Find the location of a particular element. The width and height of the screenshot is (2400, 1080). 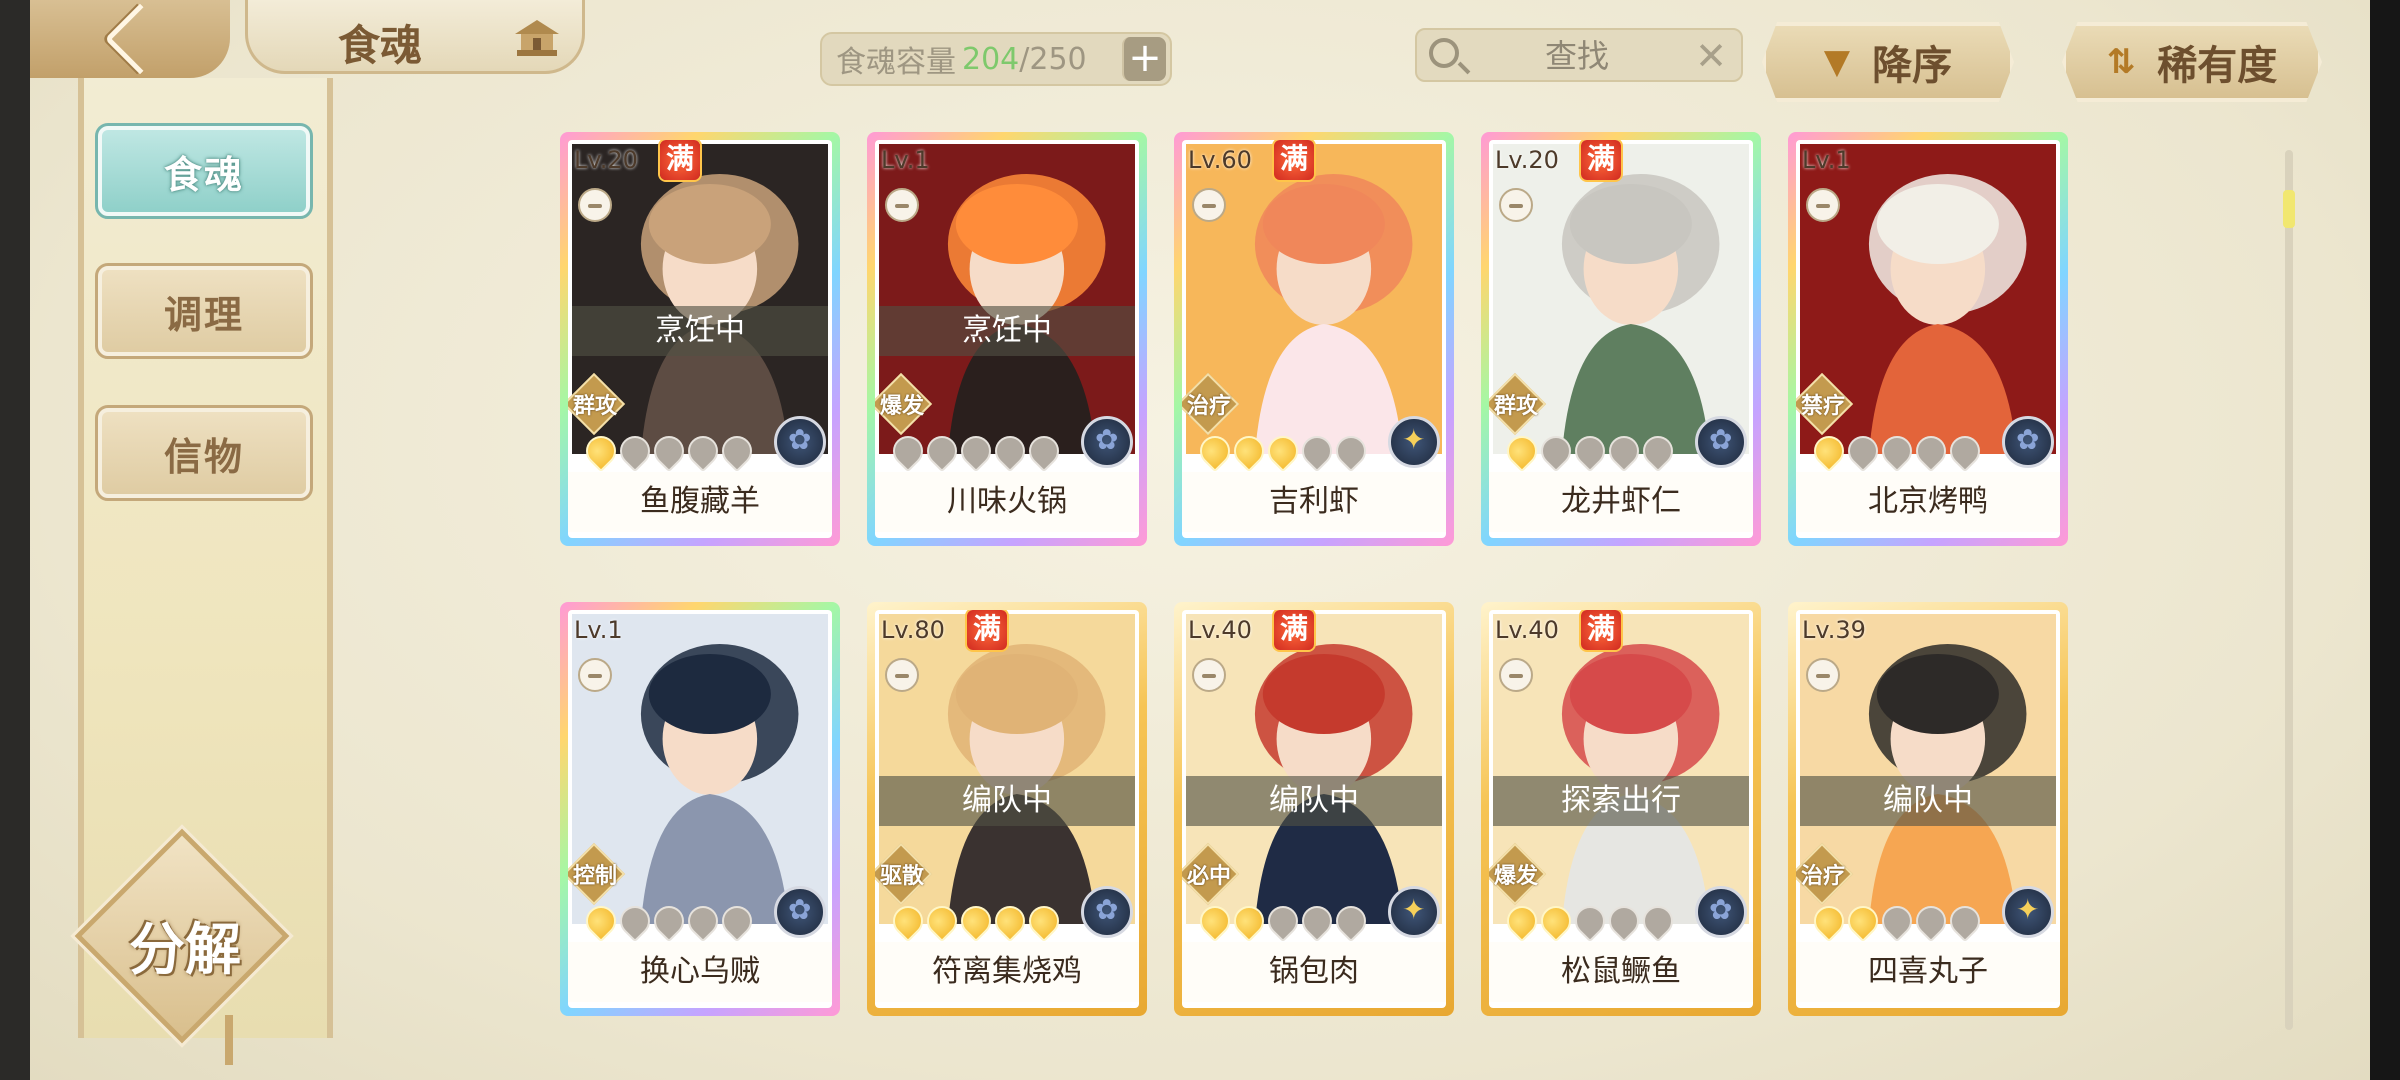

role-tag: 爆发 is located at coordinates (1518, 874).